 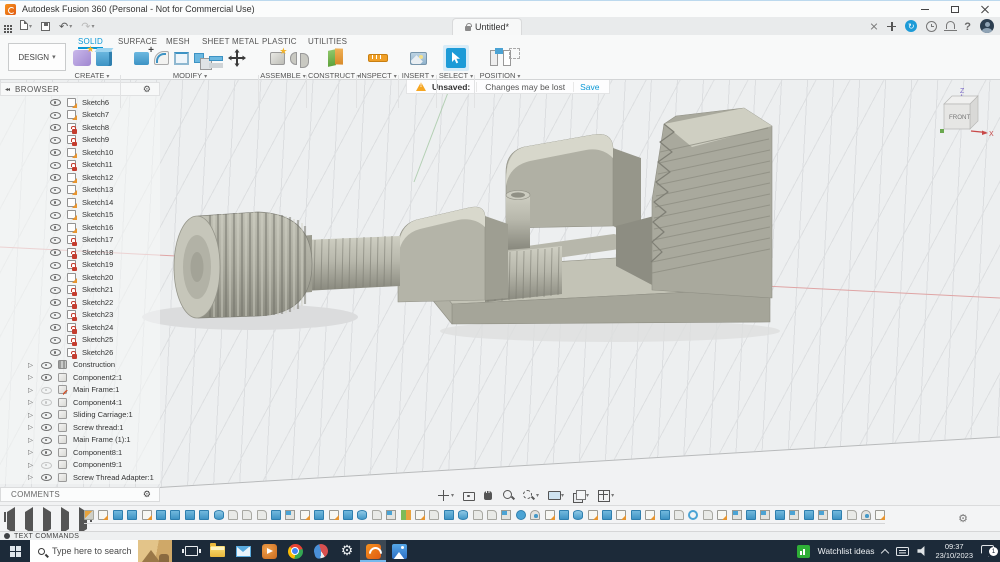 What do you see at coordinates (925, 9) in the screenshot?
I see `minimize-button` at bounding box center [925, 9].